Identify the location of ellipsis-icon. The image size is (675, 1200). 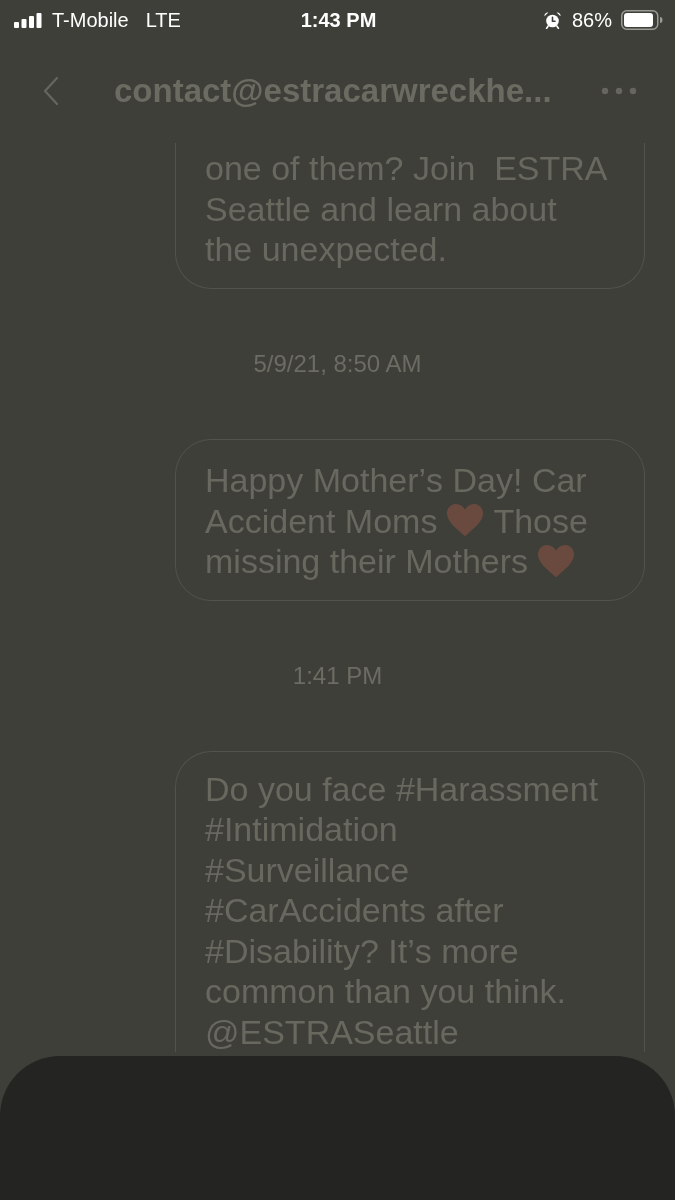
(619, 91).